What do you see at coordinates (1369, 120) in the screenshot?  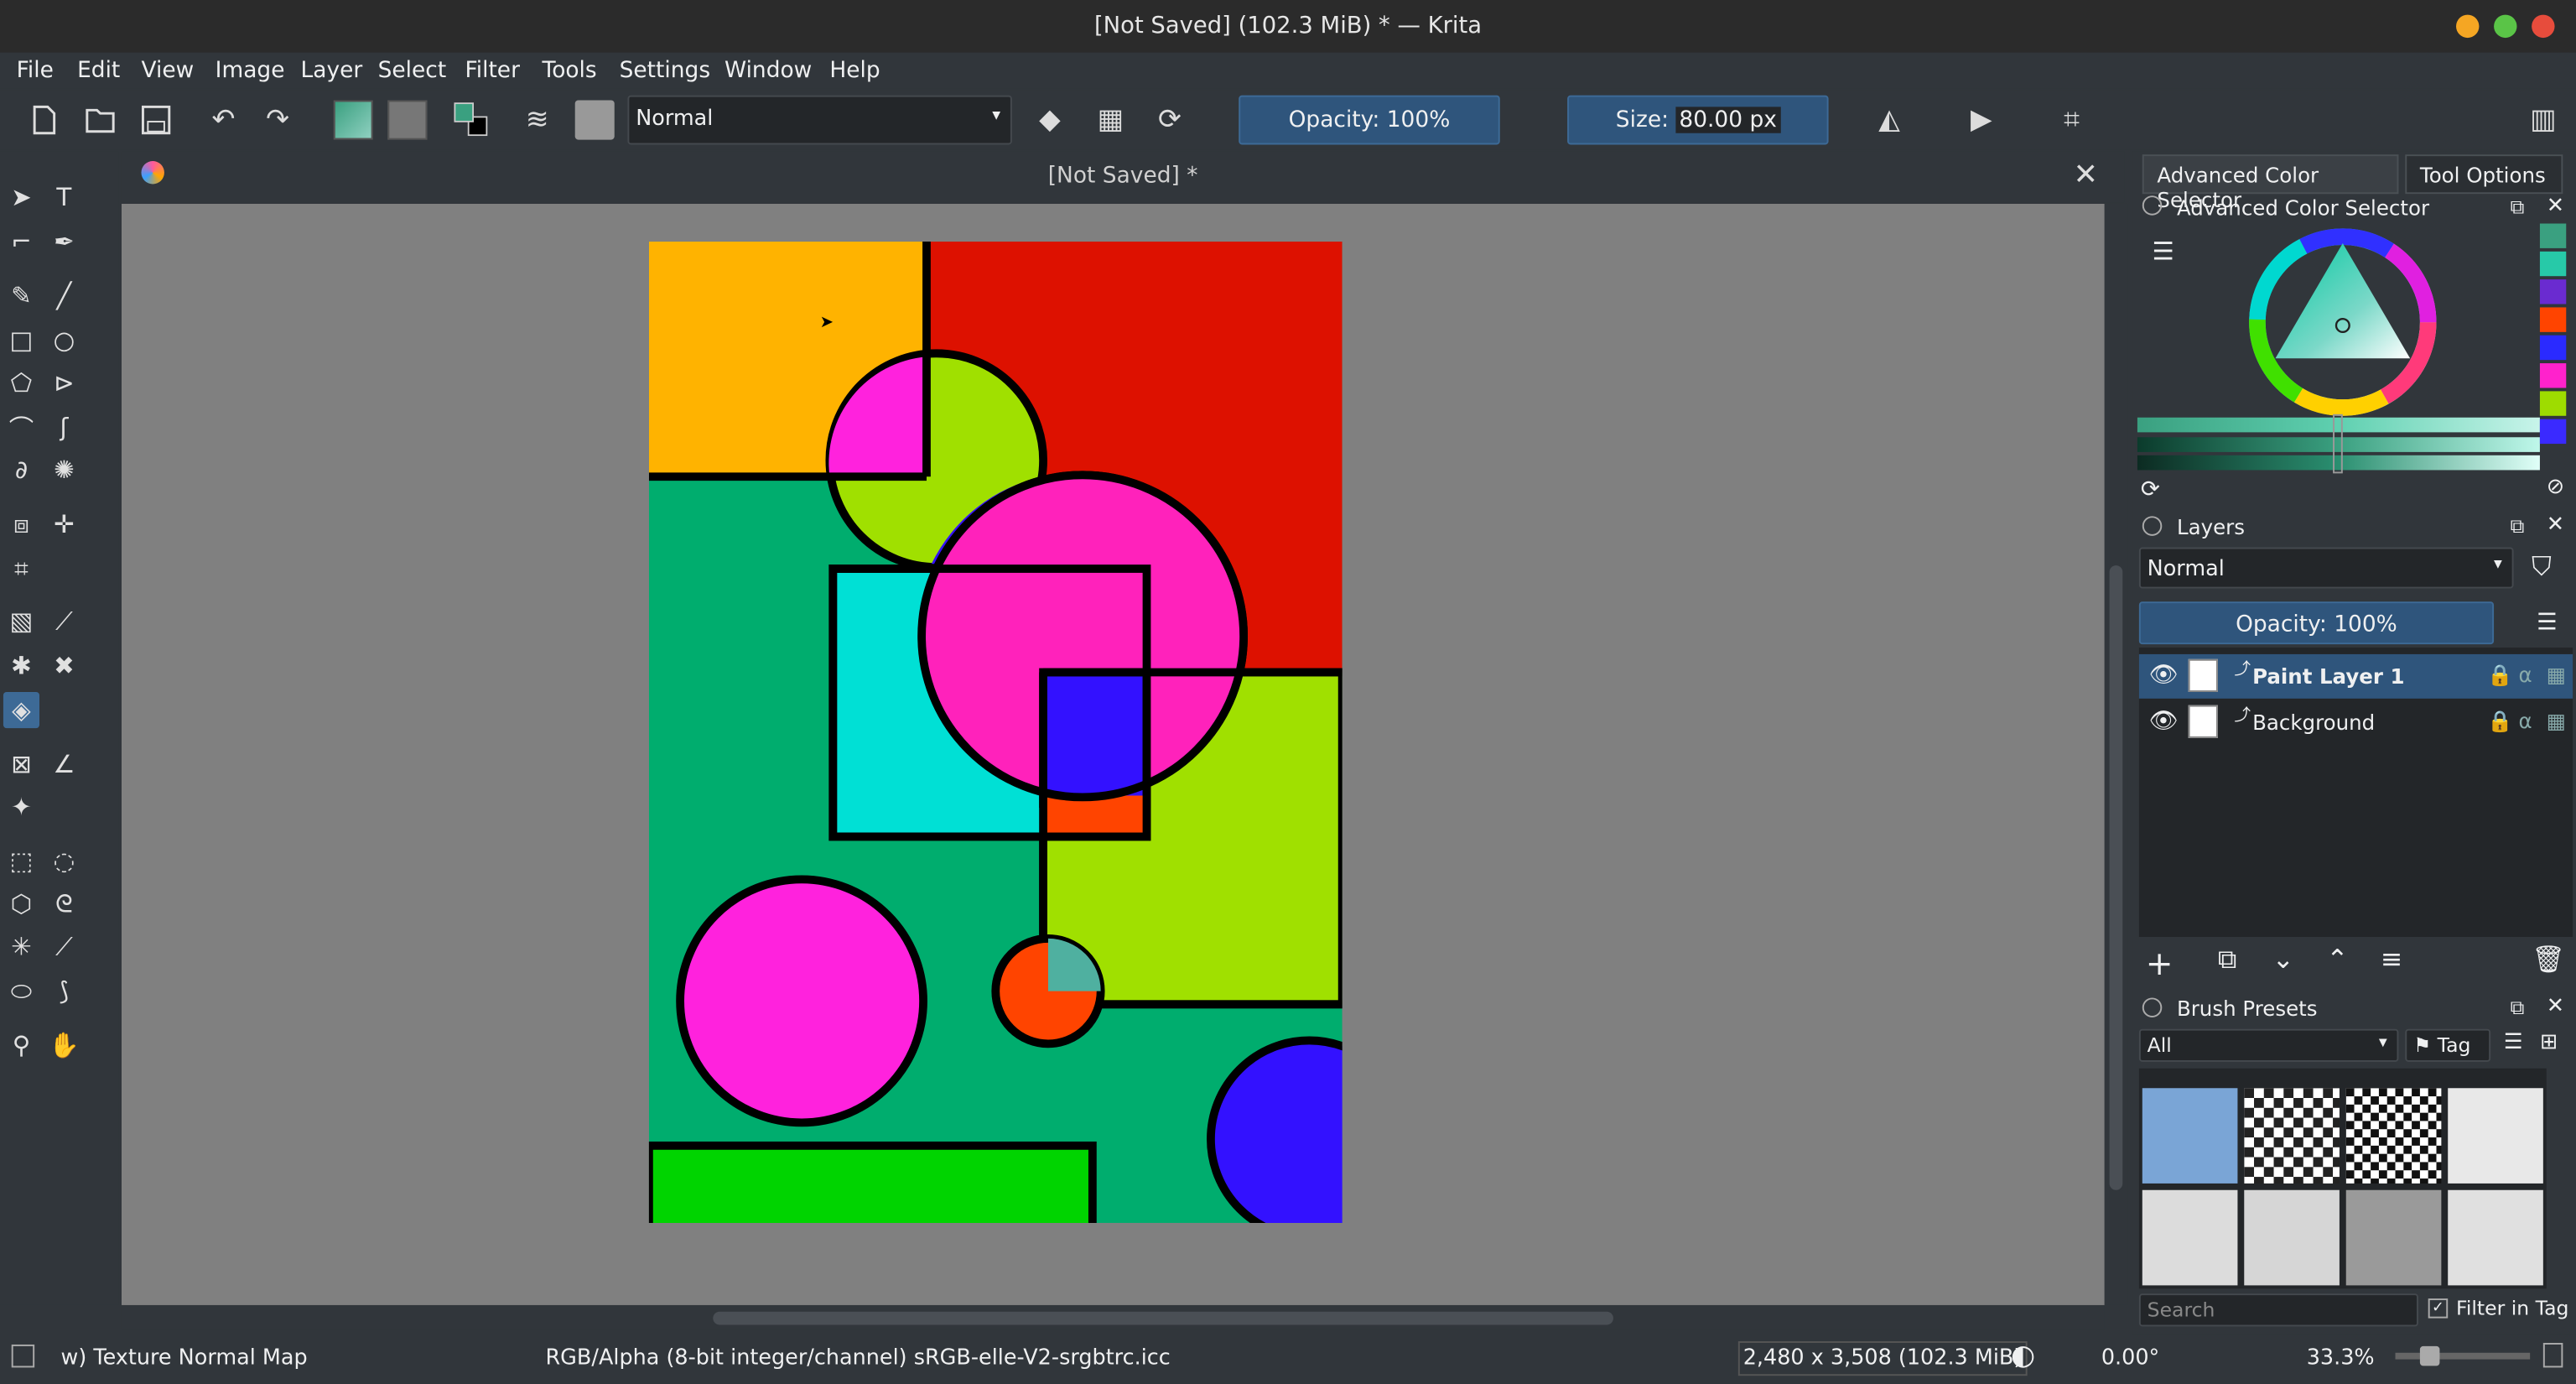 I see `opacity-slider: Opacity: 100%` at bounding box center [1369, 120].